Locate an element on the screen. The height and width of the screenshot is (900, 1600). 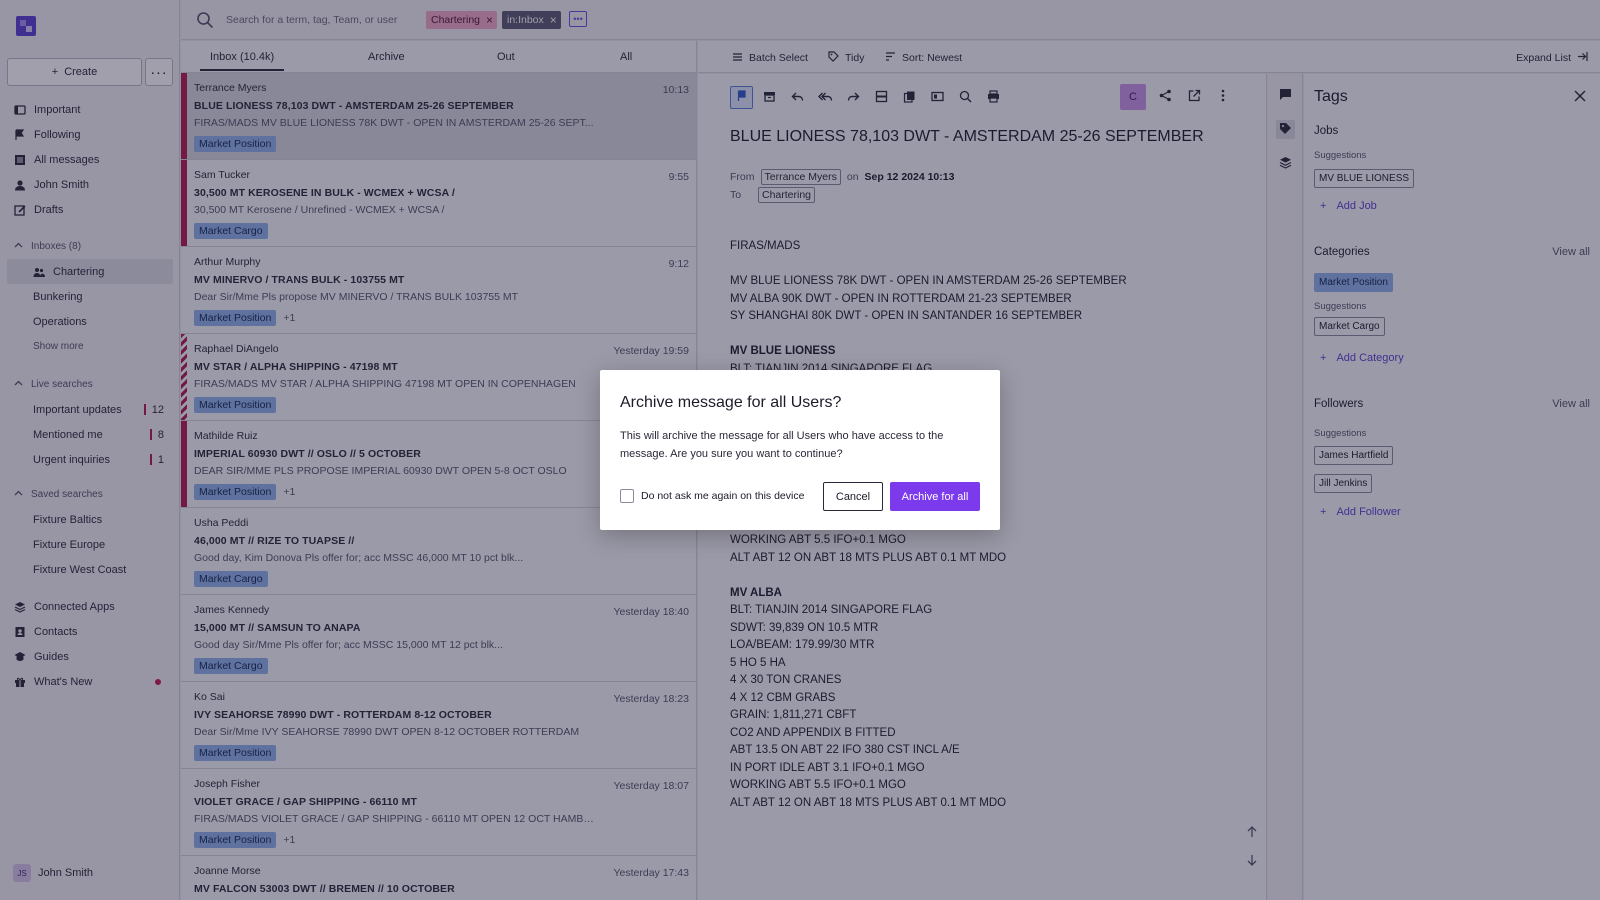
archive-for-all-button: Archive for all is located at coordinates (935, 496).